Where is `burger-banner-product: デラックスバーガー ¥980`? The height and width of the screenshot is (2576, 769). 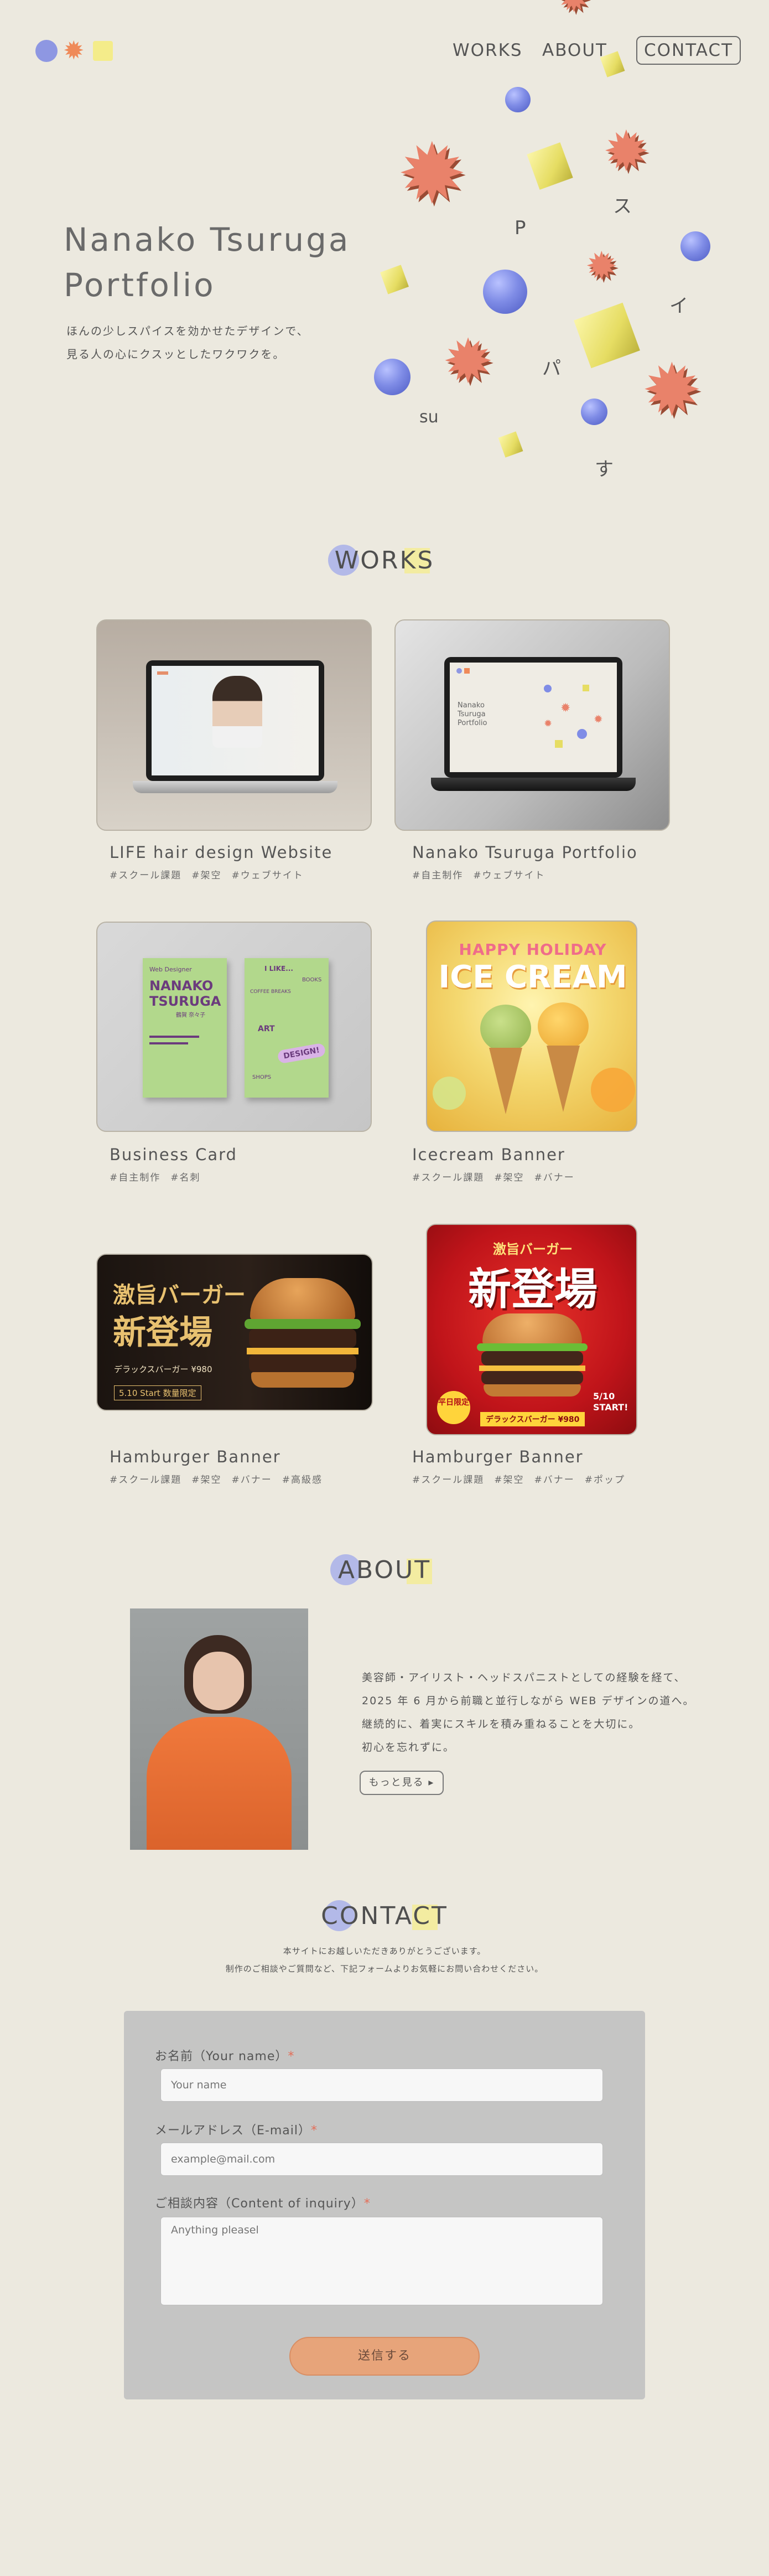 burger-banner-product: デラックスバーガー ¥980 is located at coordinates (163, 1369).